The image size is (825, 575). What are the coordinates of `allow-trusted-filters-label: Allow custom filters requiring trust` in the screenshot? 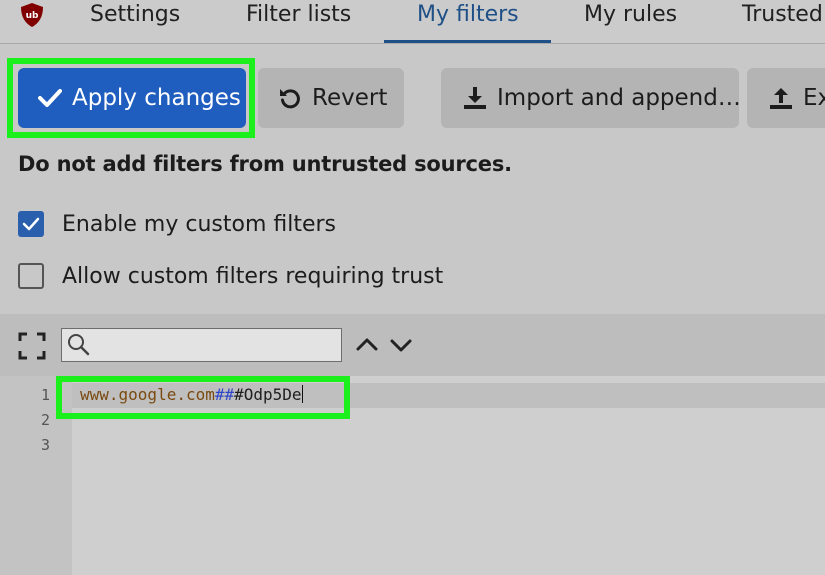 It's located at (253, 276).